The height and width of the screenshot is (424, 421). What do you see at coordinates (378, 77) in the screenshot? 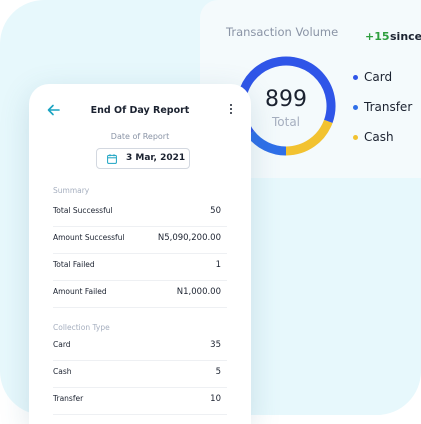
I see `legend-label-card: Card` at bounding box center [378, 77].